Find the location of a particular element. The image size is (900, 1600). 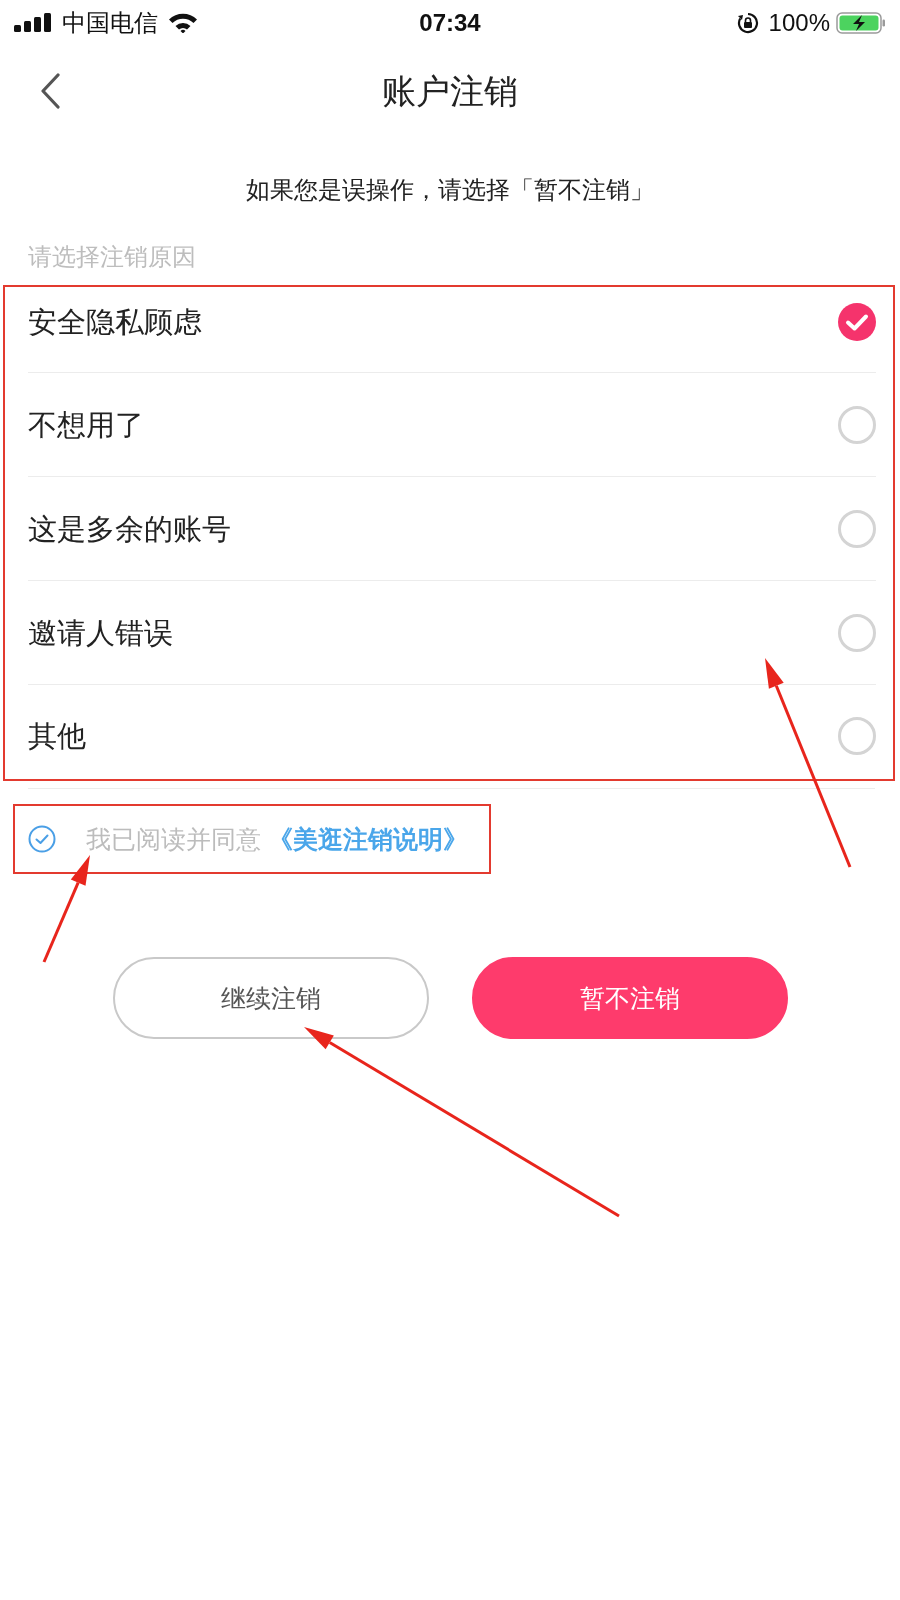

check-circle-checkbox is located at coordinates (42, 839).